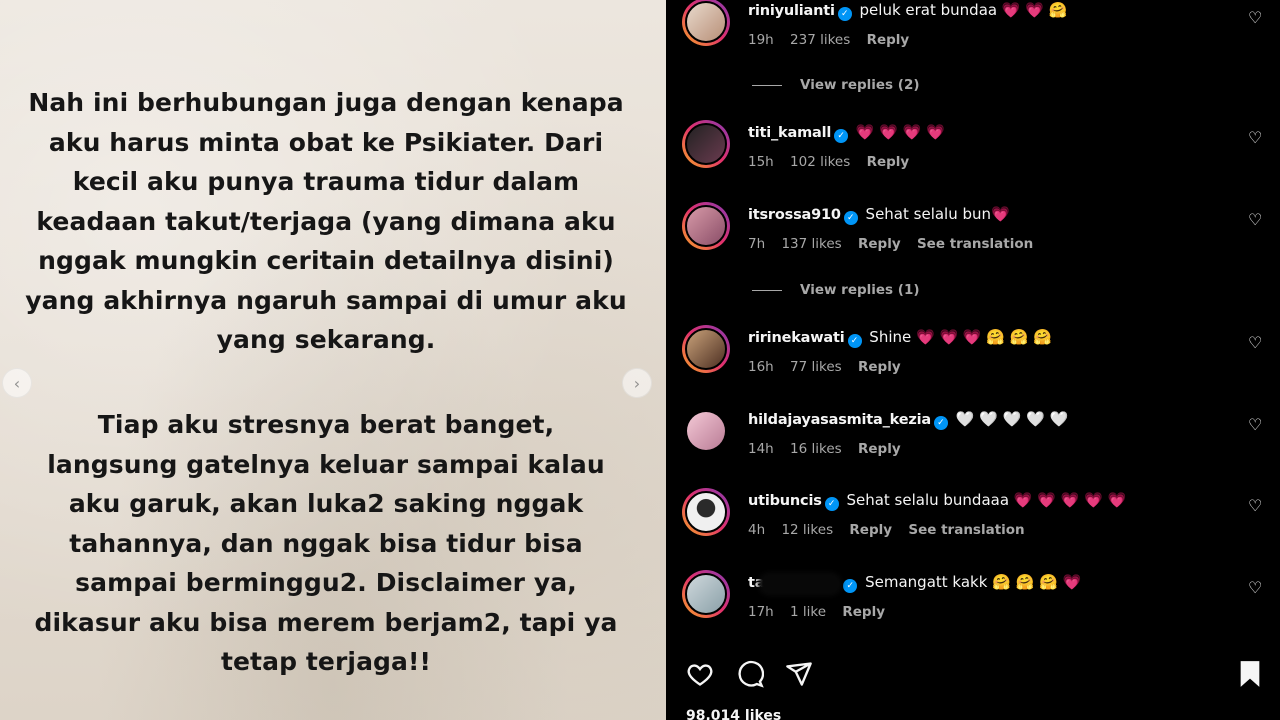 This screenshot has width=1280, height=720. What do you see at coordinates (799, 674) in the screenshot?
I see `paper-plane-icon` at bounding box center [799, 674].